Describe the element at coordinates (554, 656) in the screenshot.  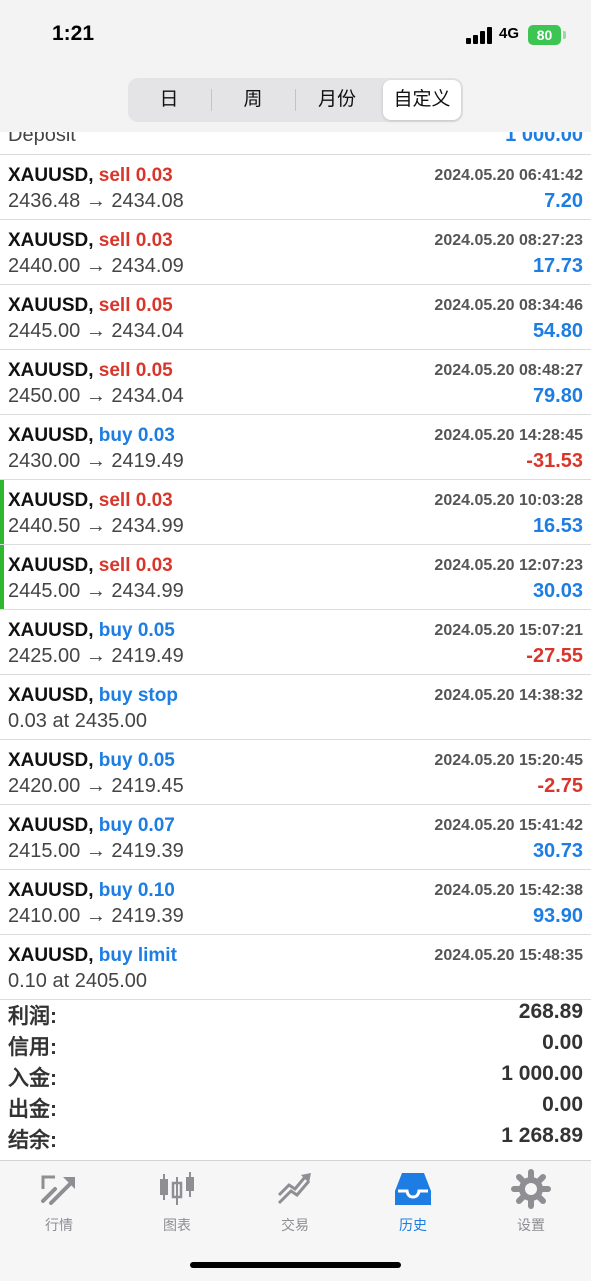
I see `trade-profit: -27.55` at that location.